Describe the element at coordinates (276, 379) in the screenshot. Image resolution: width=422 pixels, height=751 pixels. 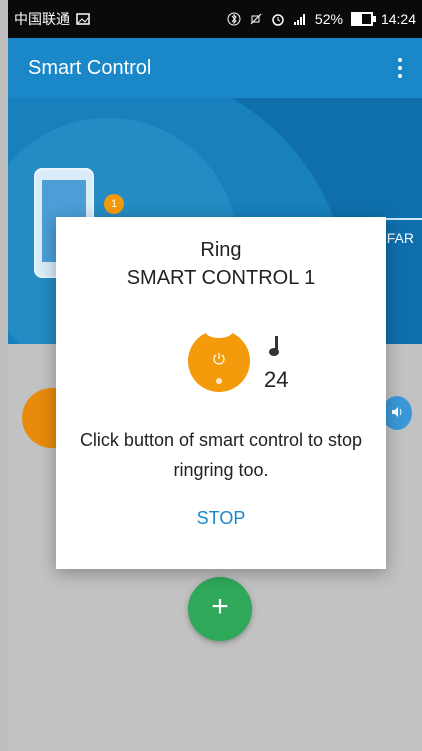
I see `ring-count: 24` at that location.